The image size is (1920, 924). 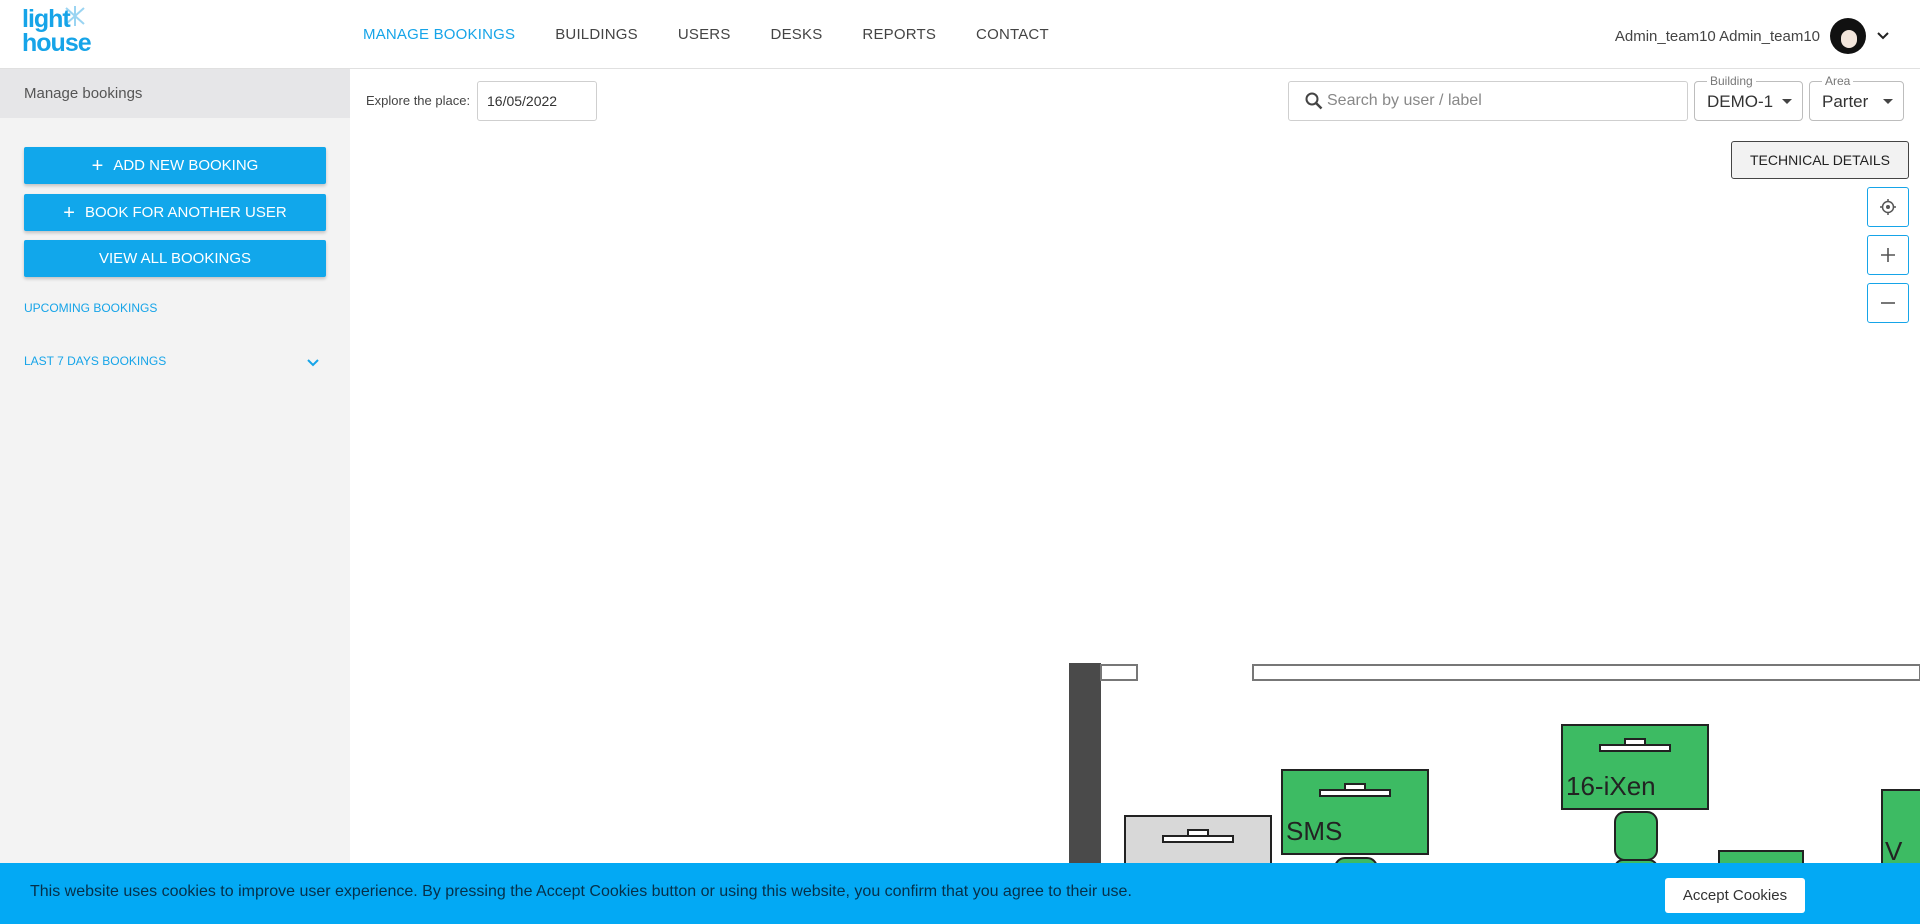 I want to click on view-all-bookings-button: VIEW ALL BOOKINGS, so click(x=175, y=258).